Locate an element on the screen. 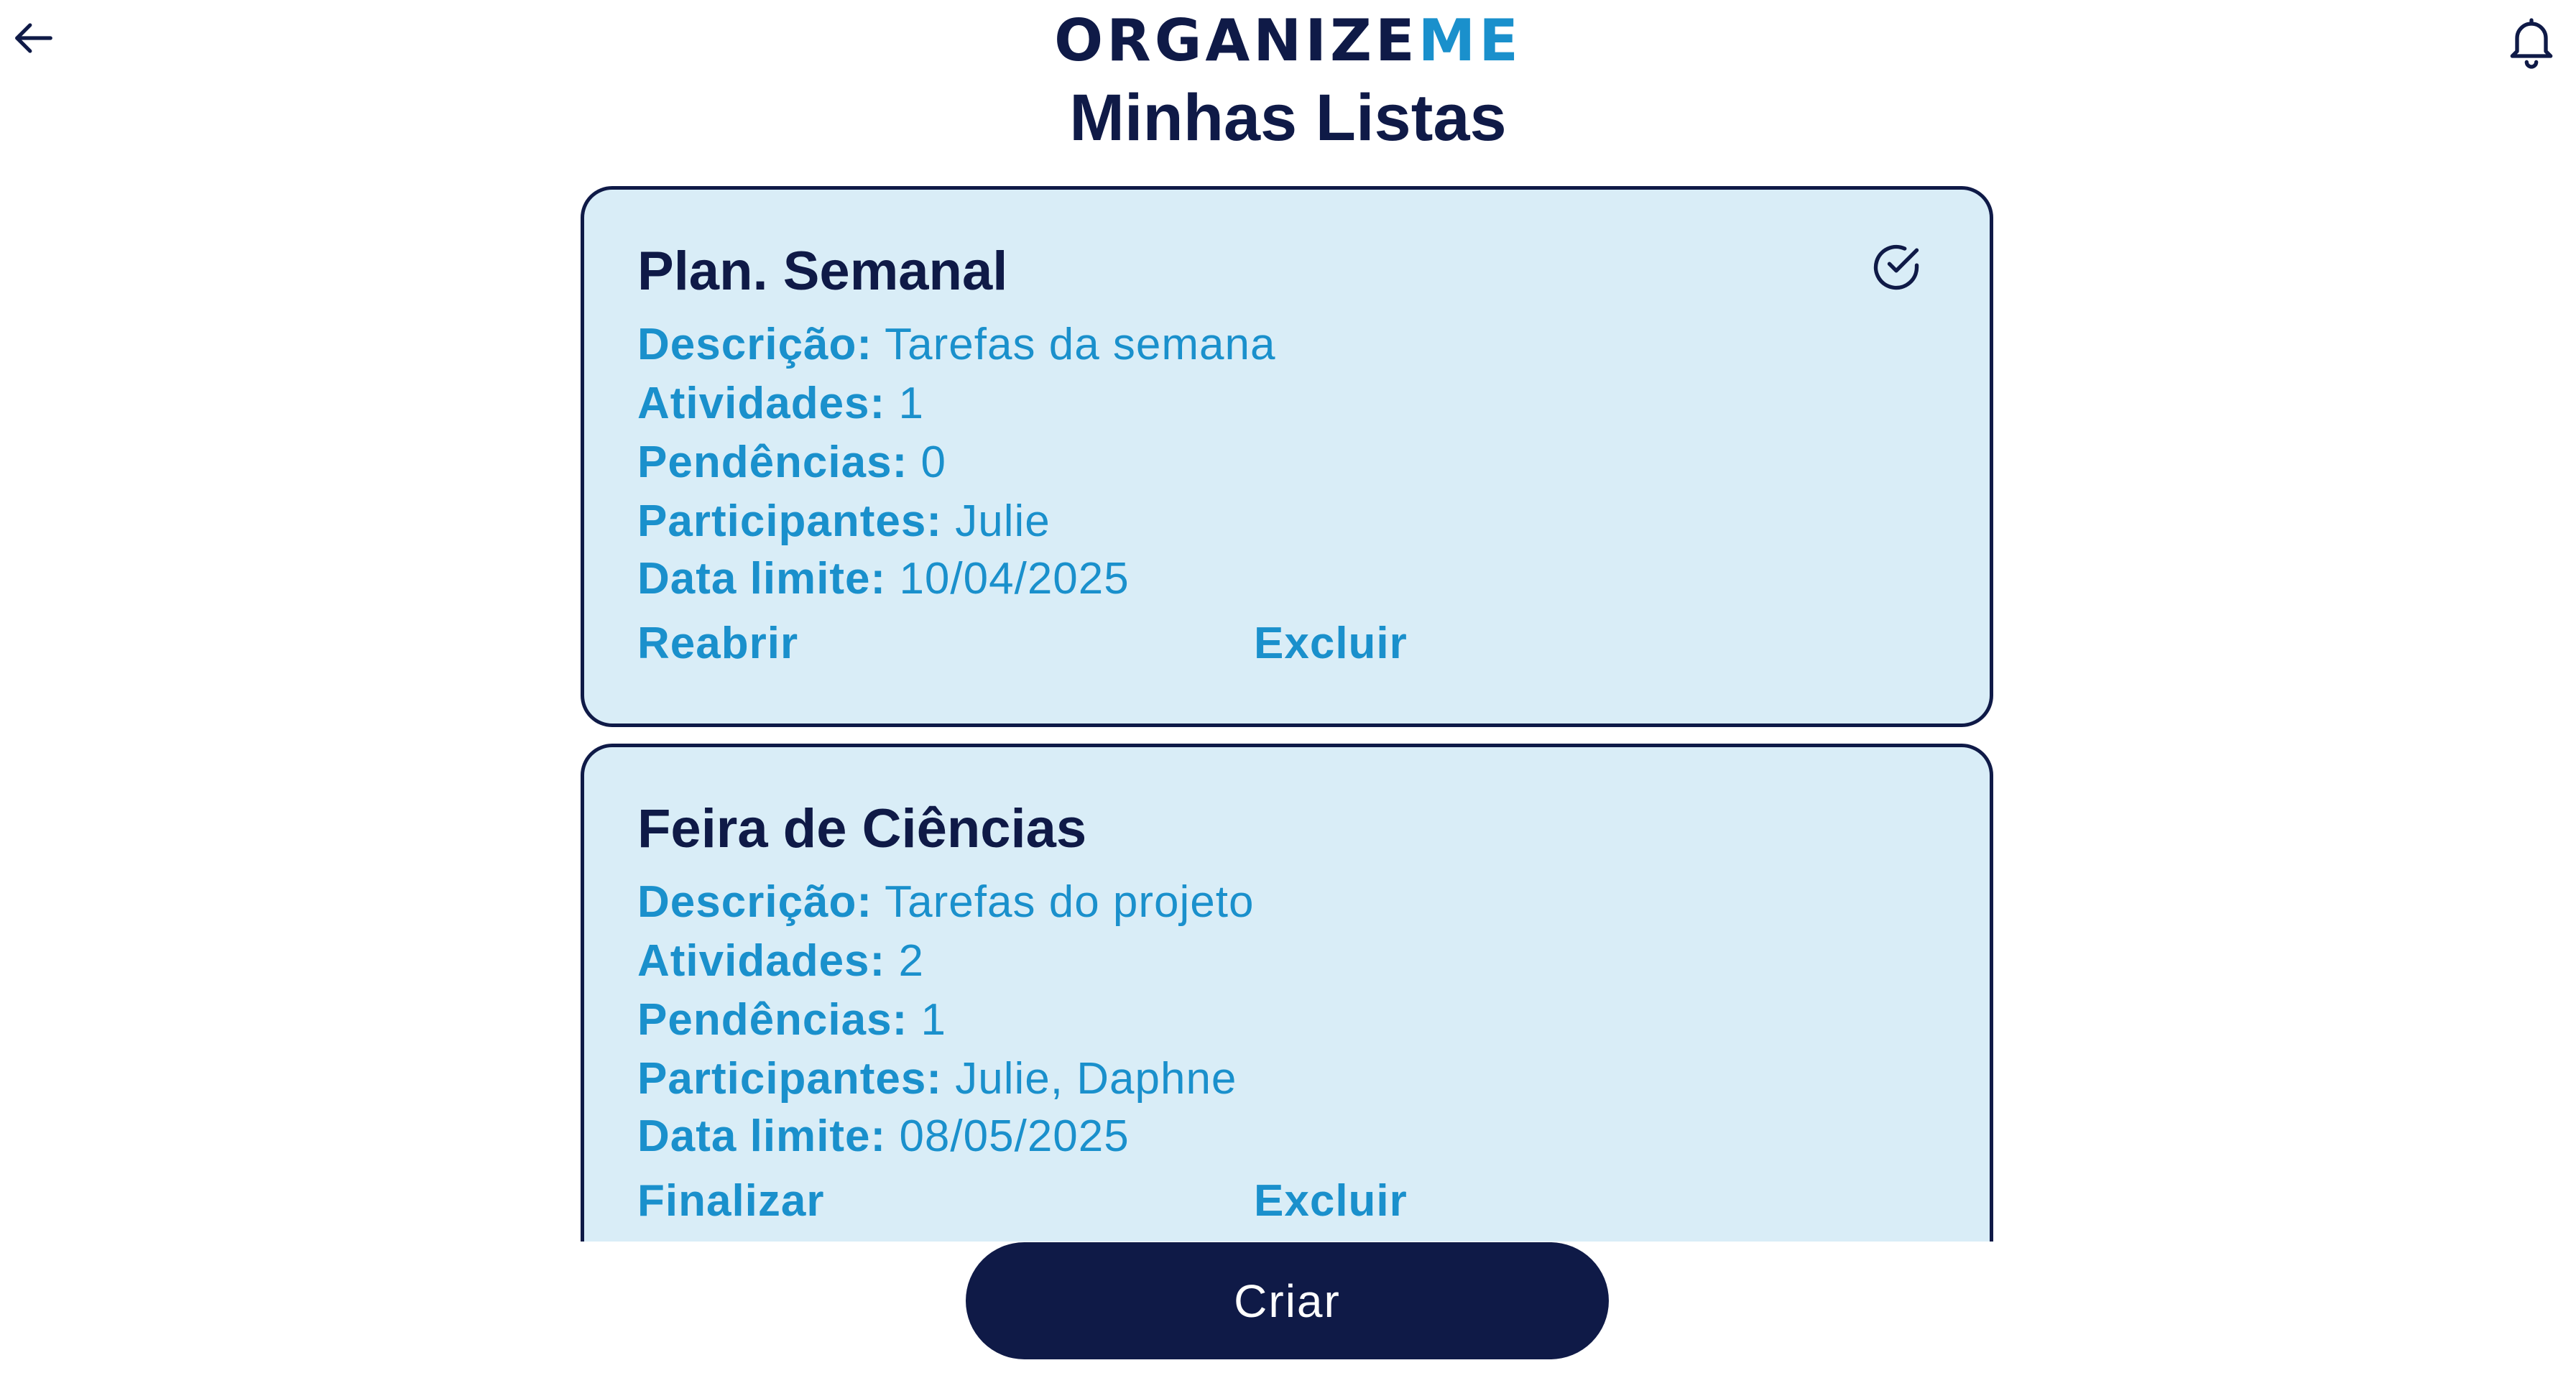  list-description: Descrição: Tarefas do projeto is located at coordinates (945, 902).